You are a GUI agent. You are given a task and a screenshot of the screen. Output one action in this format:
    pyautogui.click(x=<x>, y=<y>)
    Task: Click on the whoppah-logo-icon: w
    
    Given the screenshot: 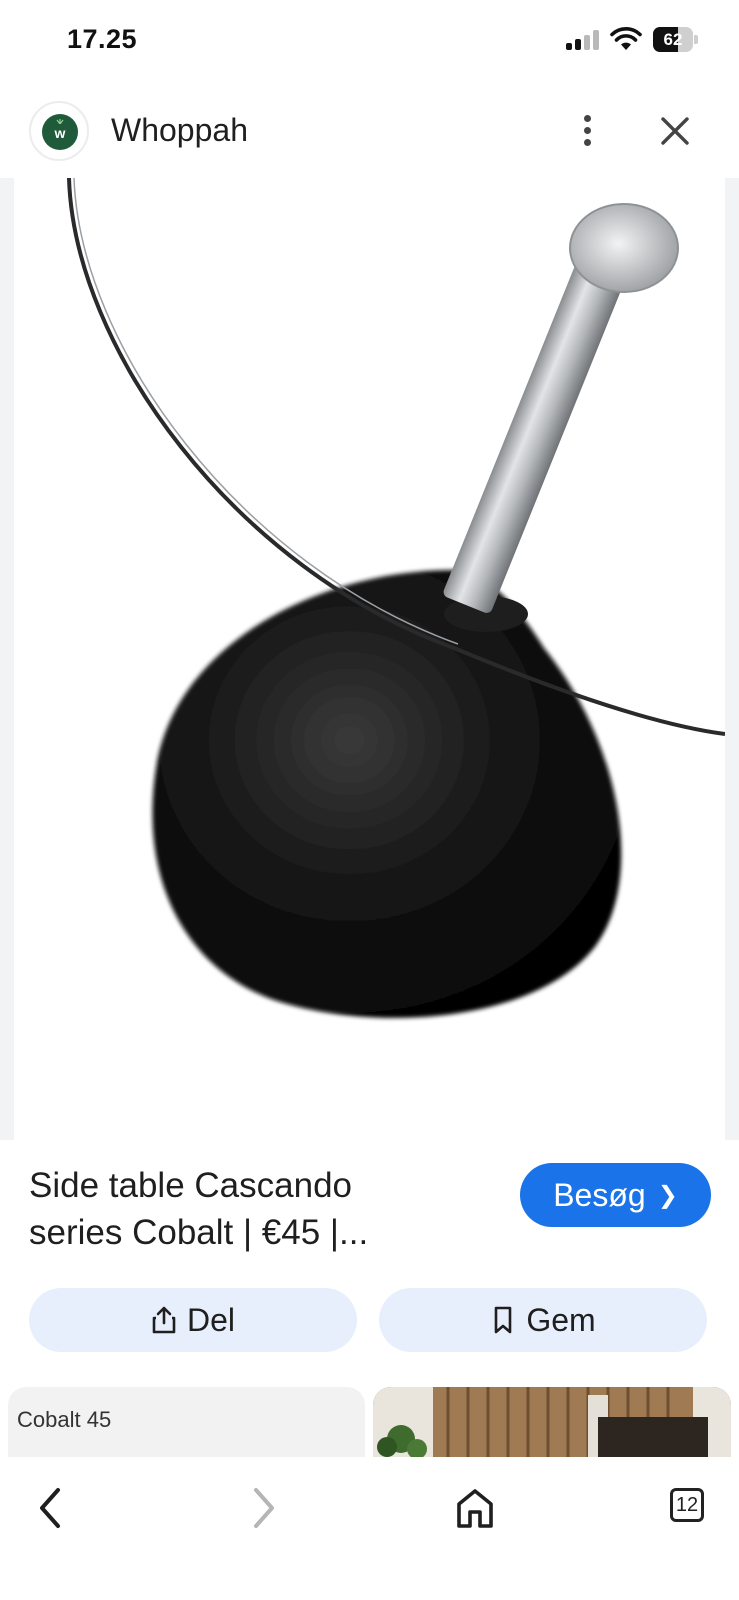 What is the action you would take?
    pyautogui.click(x=60, y=132)
    